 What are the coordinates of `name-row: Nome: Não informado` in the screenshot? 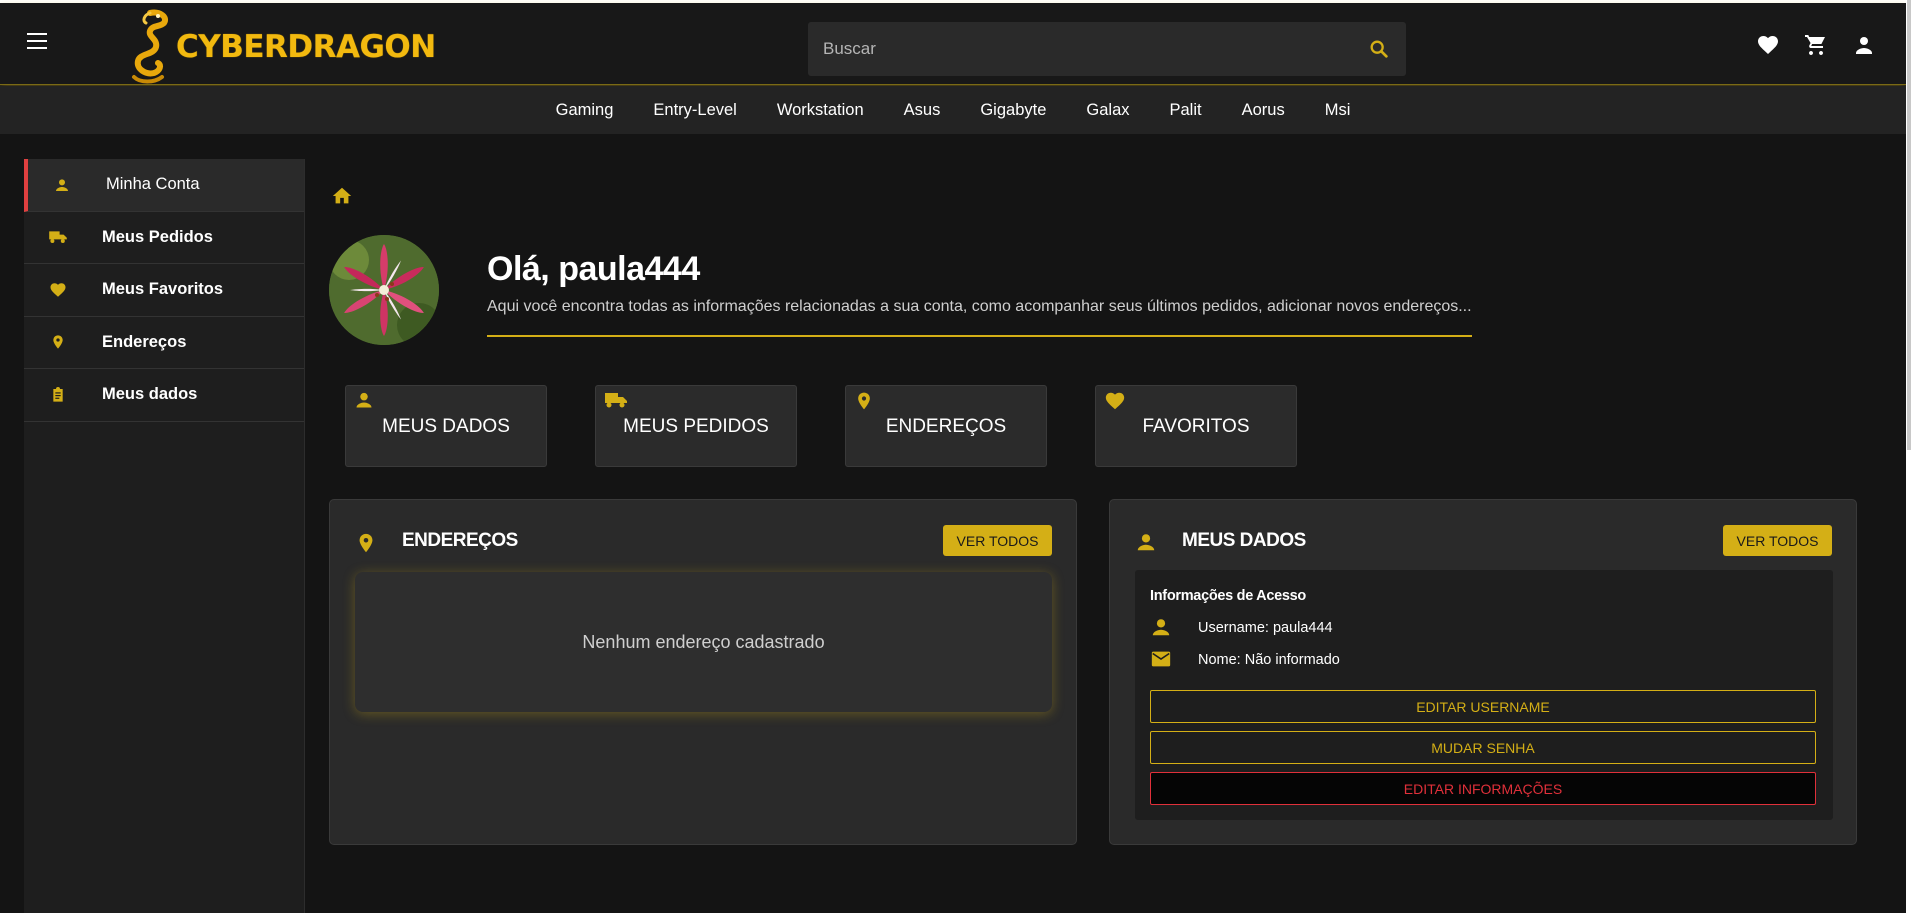 It's located at (1245, 660).